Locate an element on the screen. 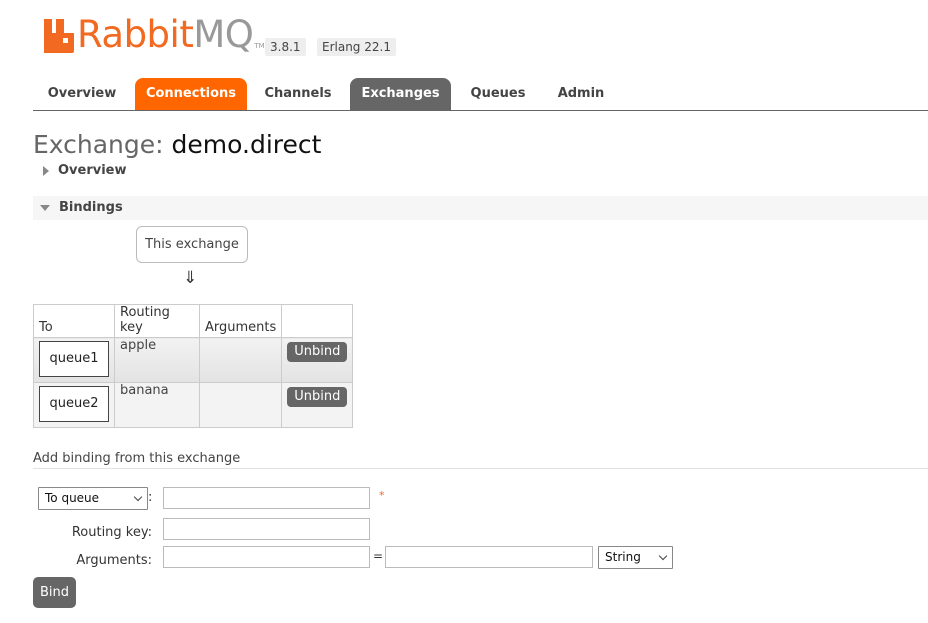  bindings-section-toggle: Bindings is located at coordinates (480, 208).